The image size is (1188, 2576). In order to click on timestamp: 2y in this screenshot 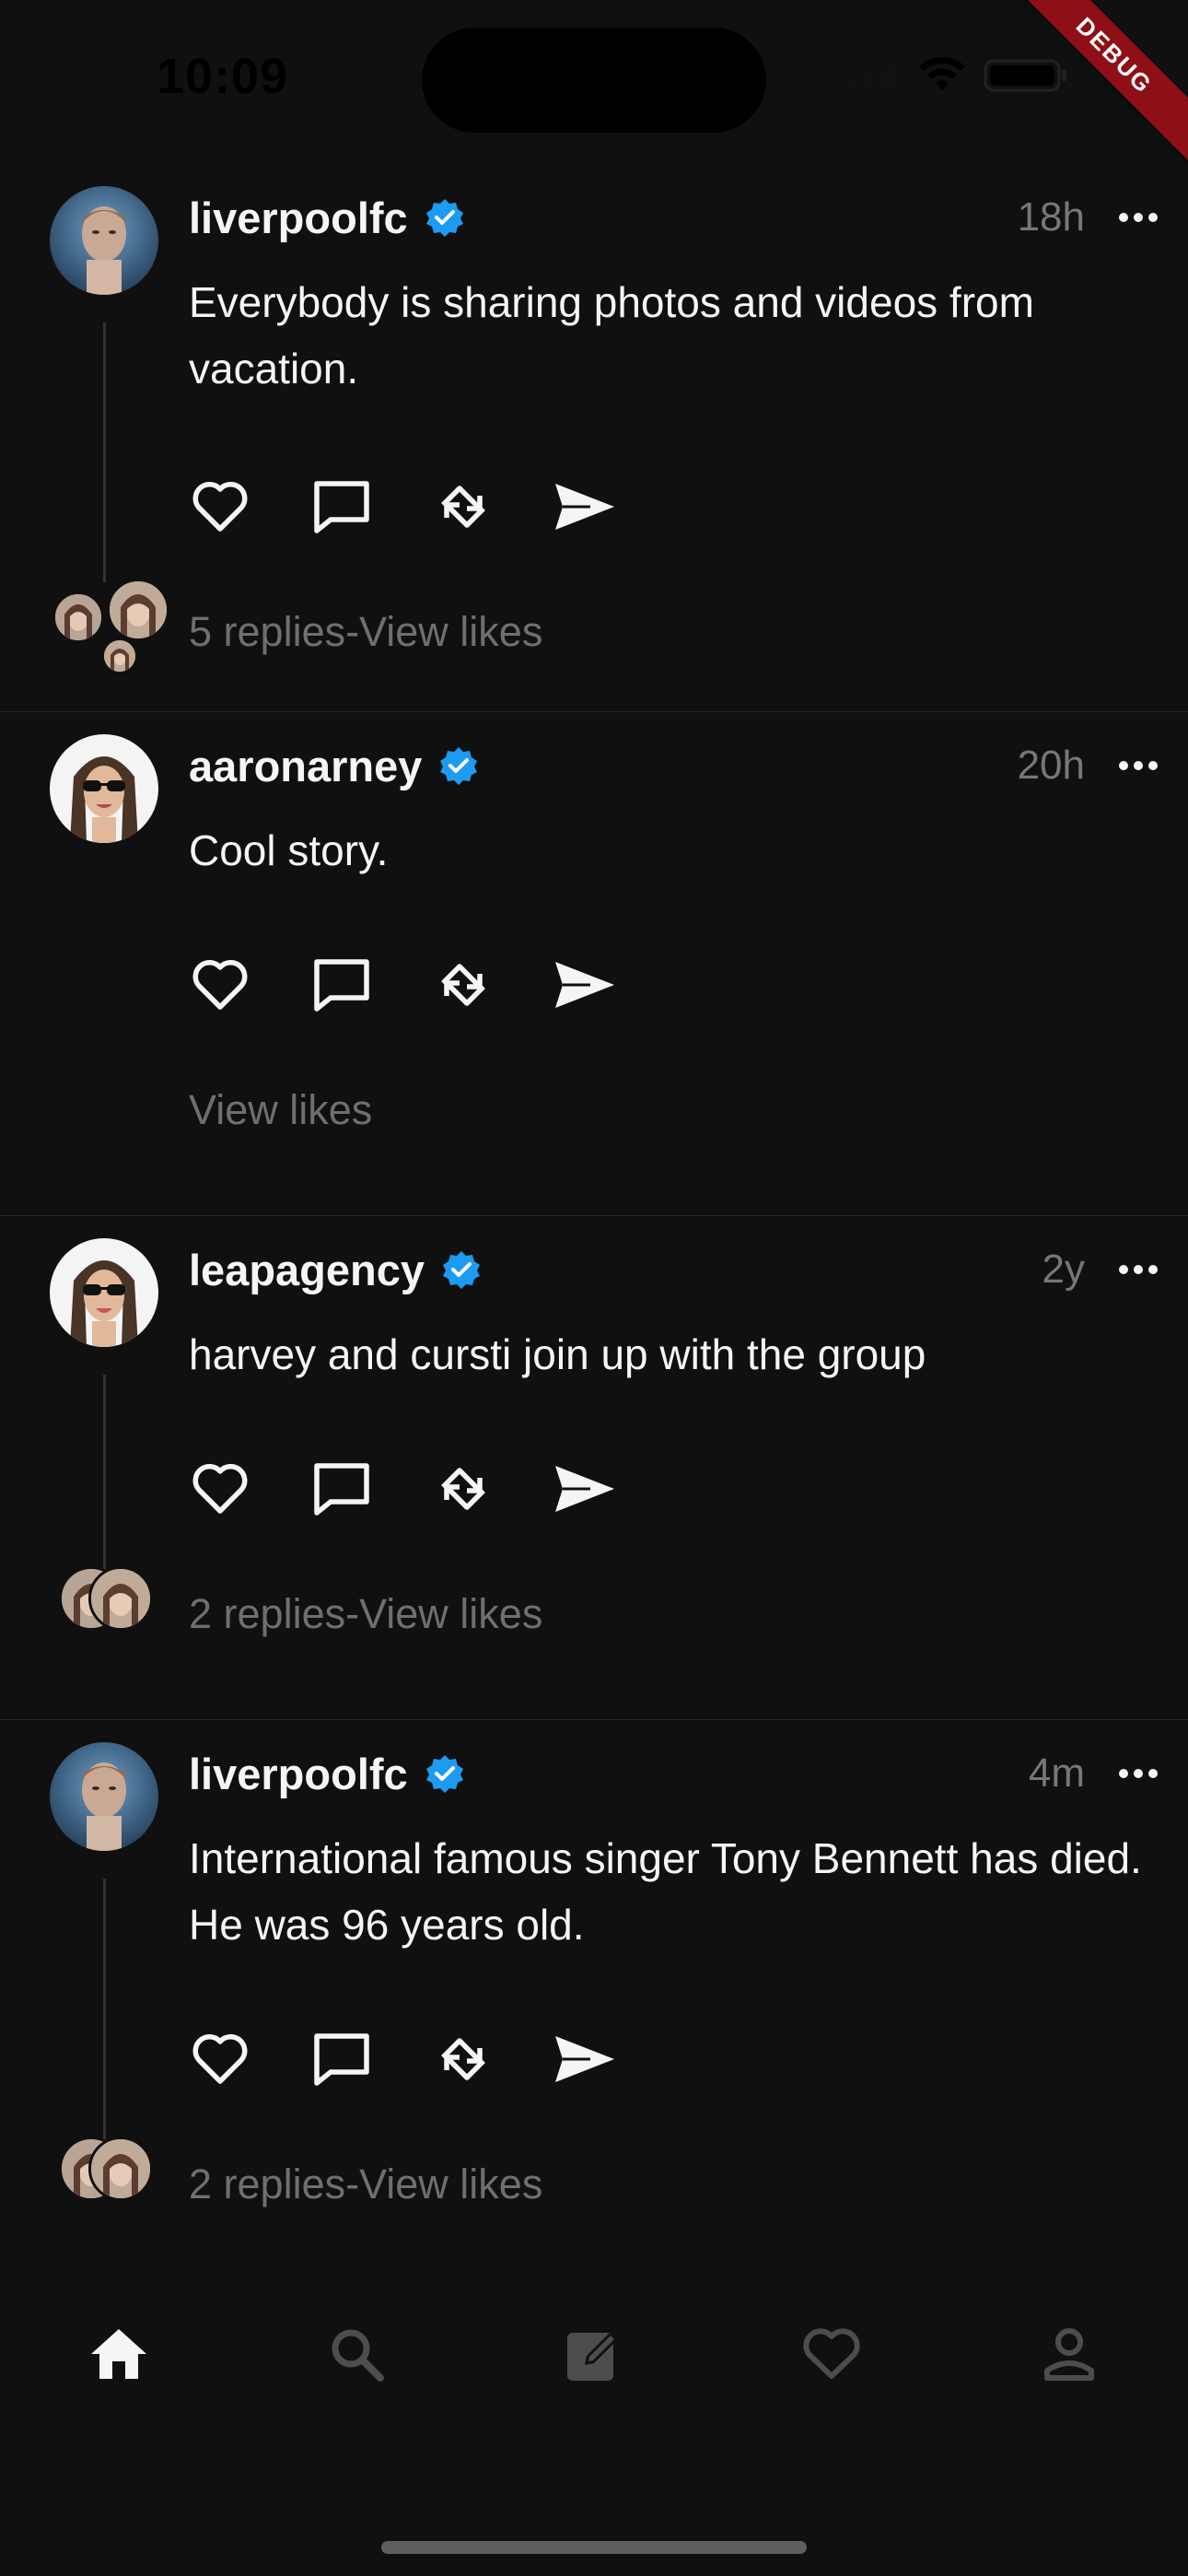, I will do `click(1063, 1269)`.